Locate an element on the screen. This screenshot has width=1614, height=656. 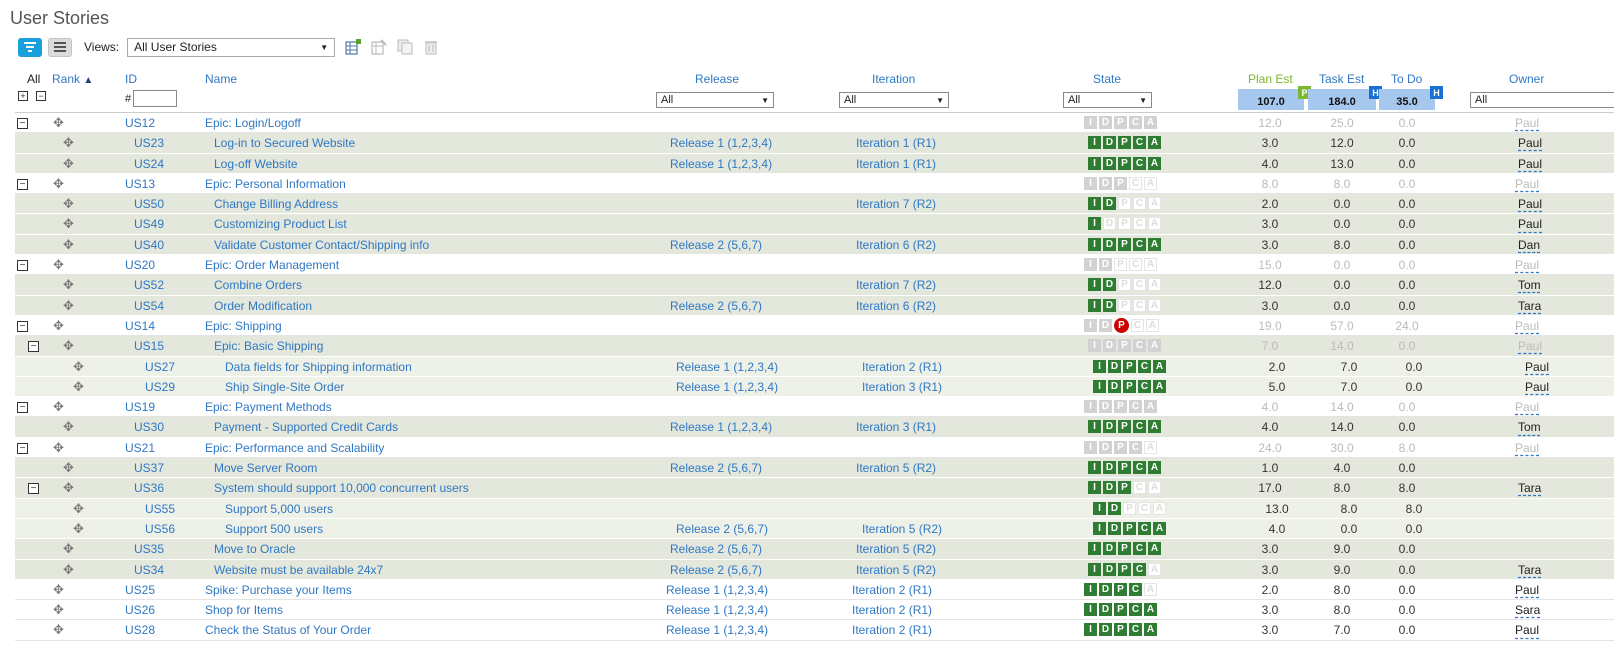
story-id-link: US26 is located at coordinates (140, 610).